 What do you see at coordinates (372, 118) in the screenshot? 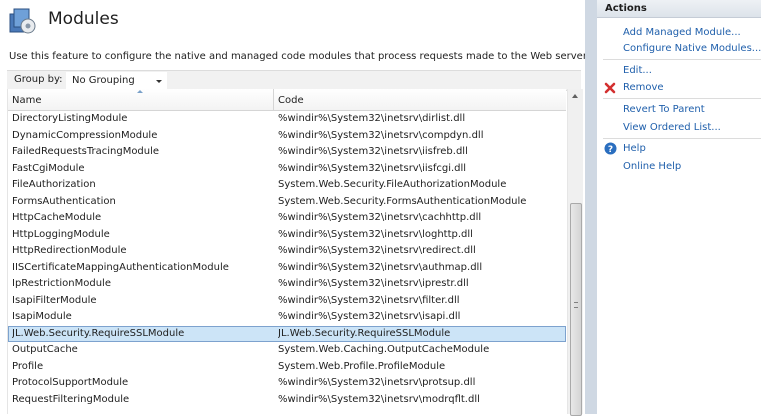
I see `module-code-cell: %windir%\System32\inetsrv\dirlist.dll` at bounding box center [372, 118].